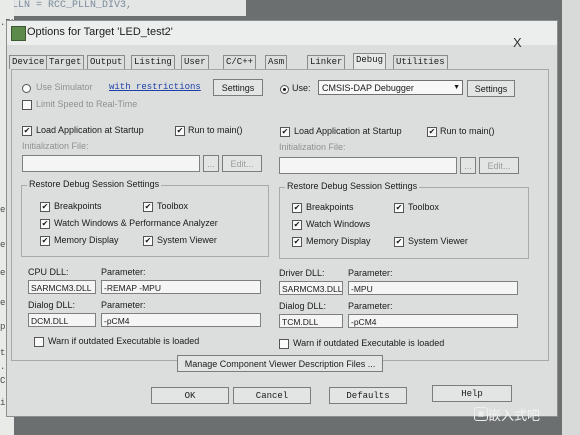 The image size is (580, 435). Describe the element at coordinates (330, 207) in the screenshot. I see `right-breakpoints-label: Breakpoints` at that location.